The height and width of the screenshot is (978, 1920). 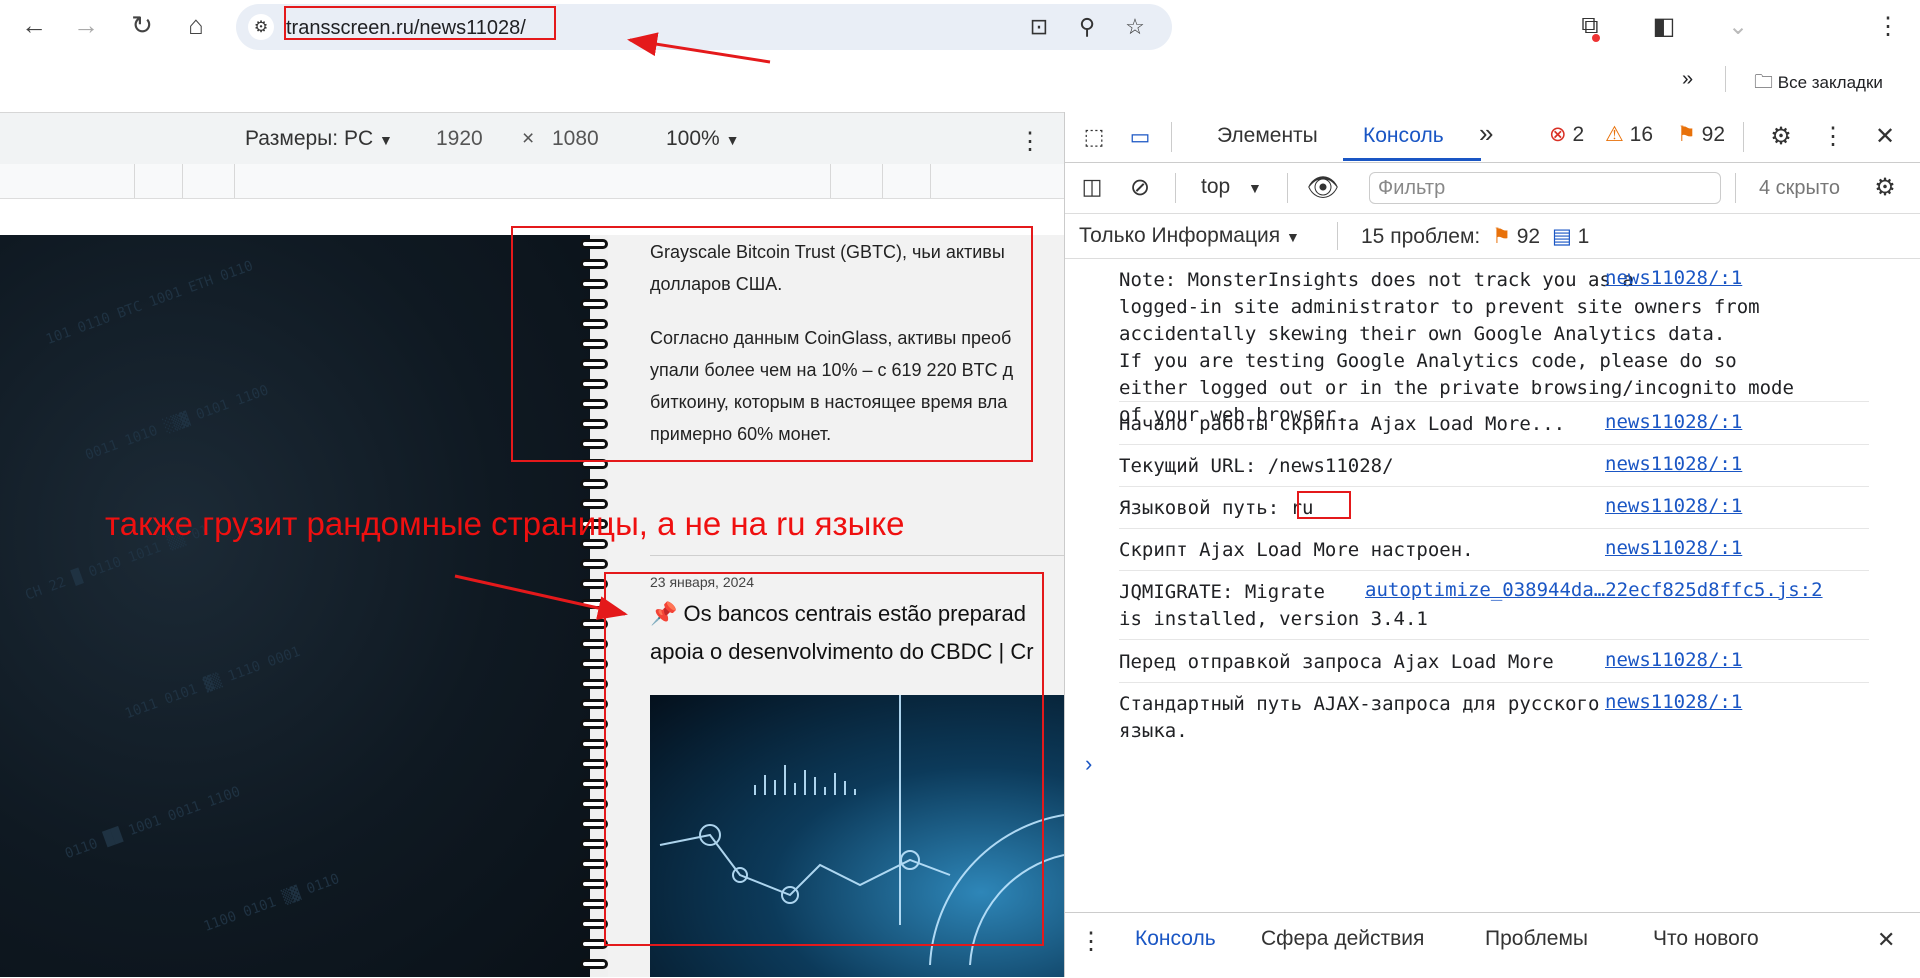 I want to click on bookmarks-divider, so click(x=1725, y=79).